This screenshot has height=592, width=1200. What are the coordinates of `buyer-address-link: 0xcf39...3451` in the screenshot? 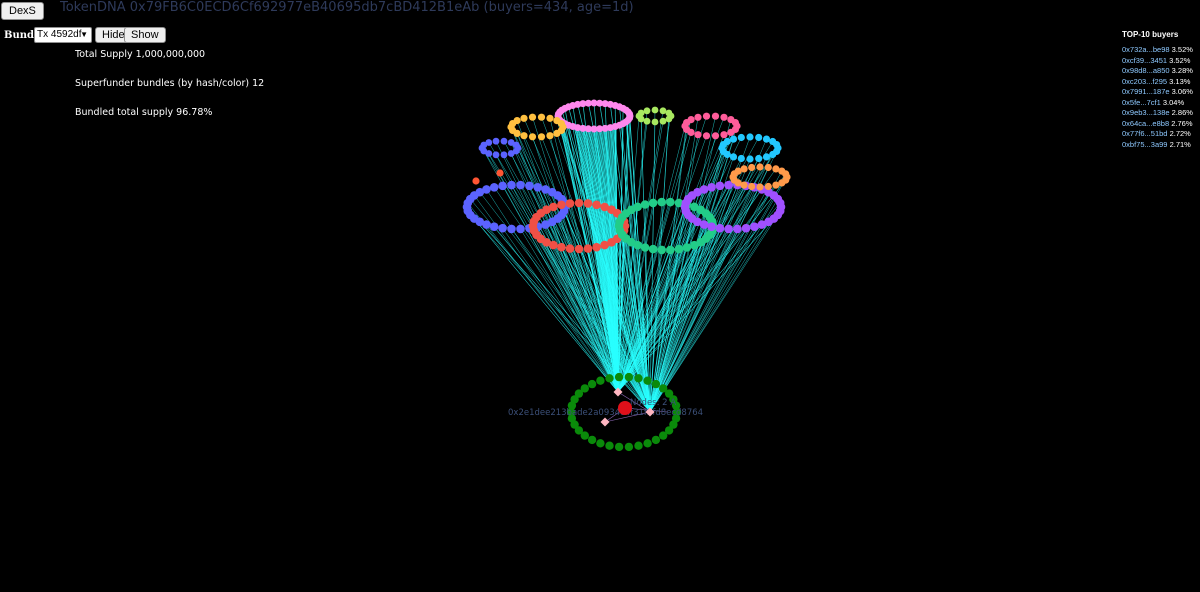 It's located at (1144, 60).